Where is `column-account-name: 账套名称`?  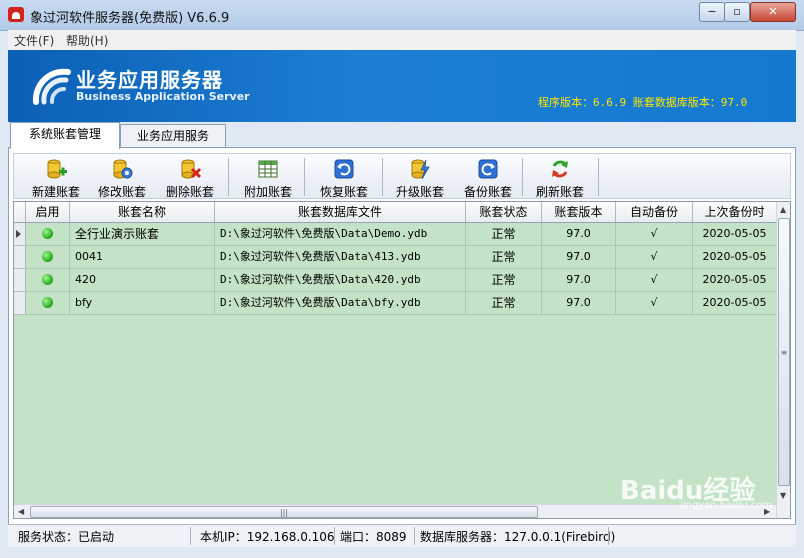
column-account-name: 账套名称 is located at coordinates (142, 212).